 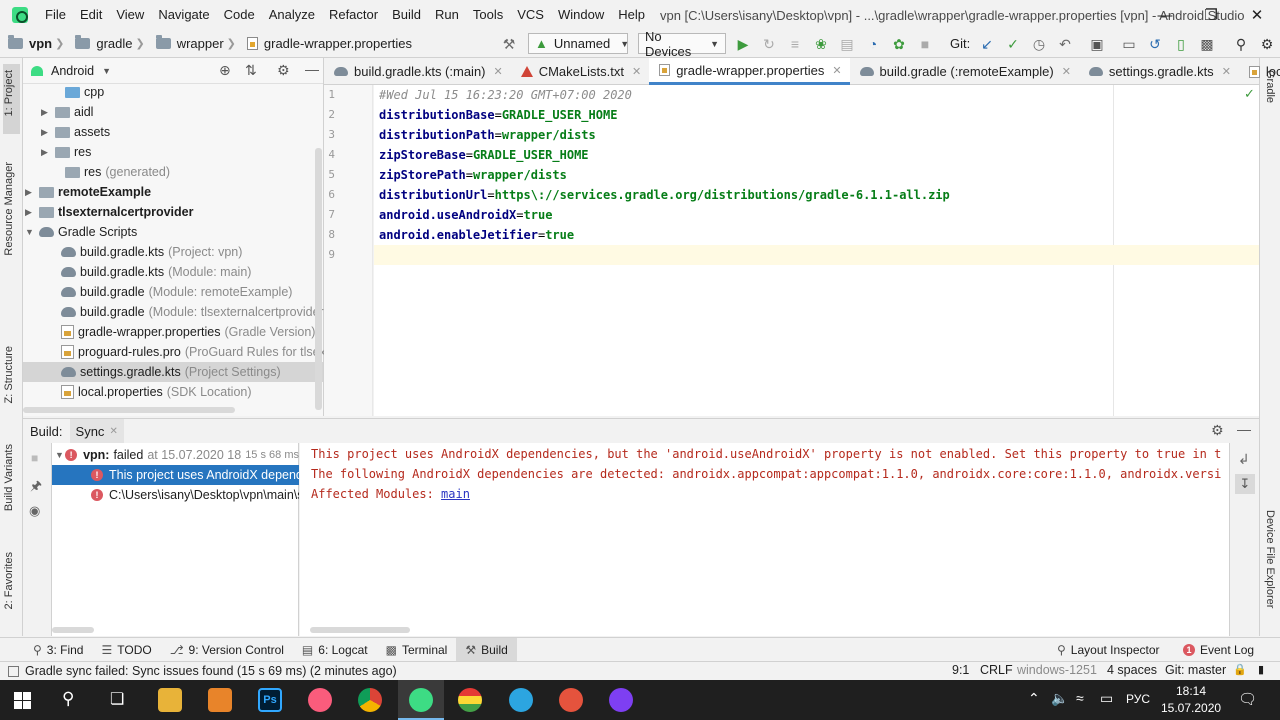 I want to click on apply-code-changes-icon: ≡, so click(x=795, y=44).